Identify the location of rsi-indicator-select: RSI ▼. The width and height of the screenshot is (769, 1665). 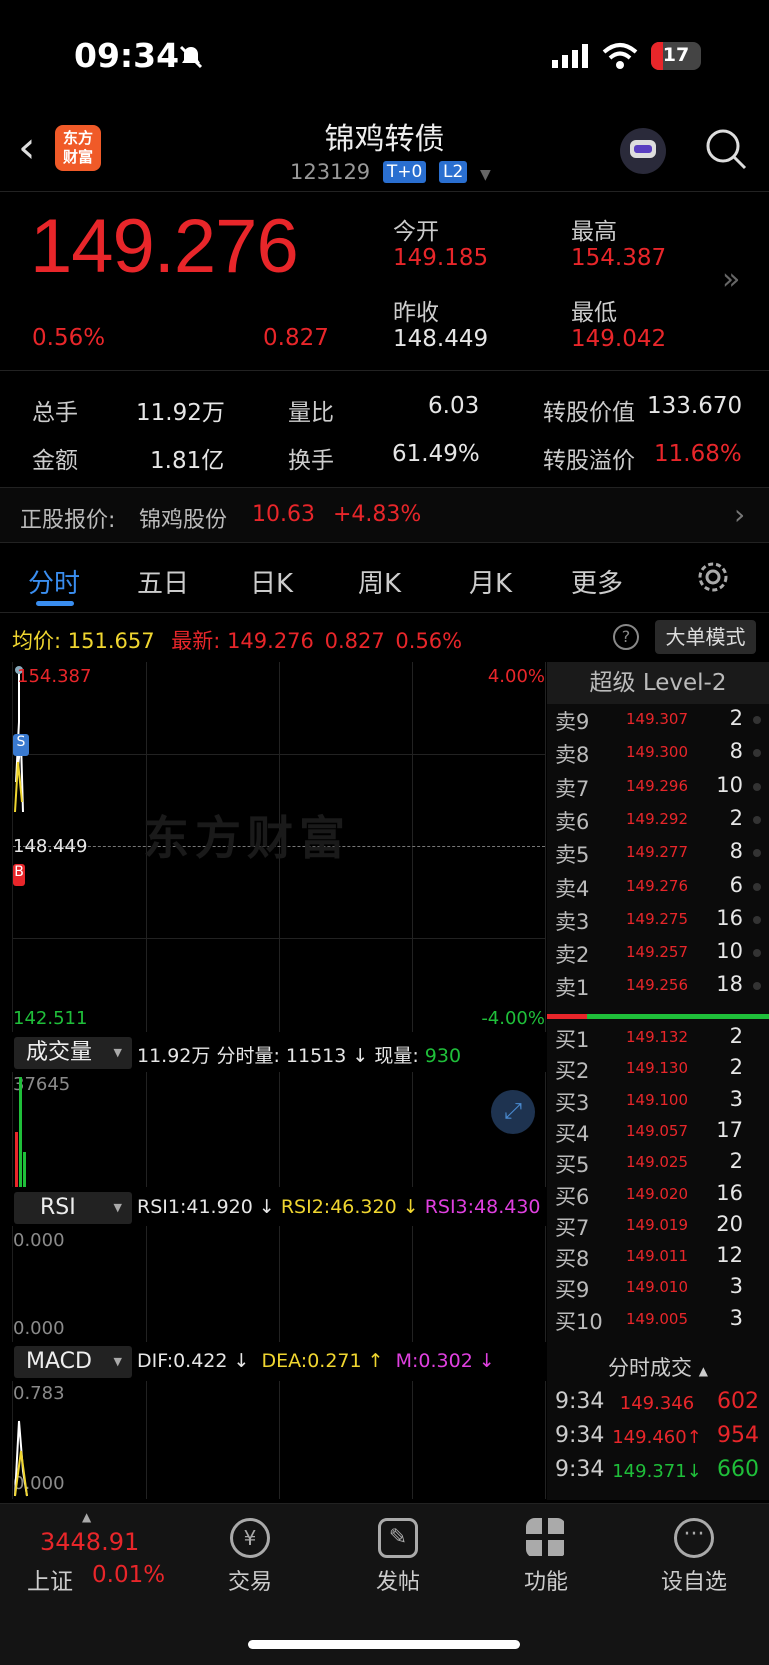
(73, 1208).